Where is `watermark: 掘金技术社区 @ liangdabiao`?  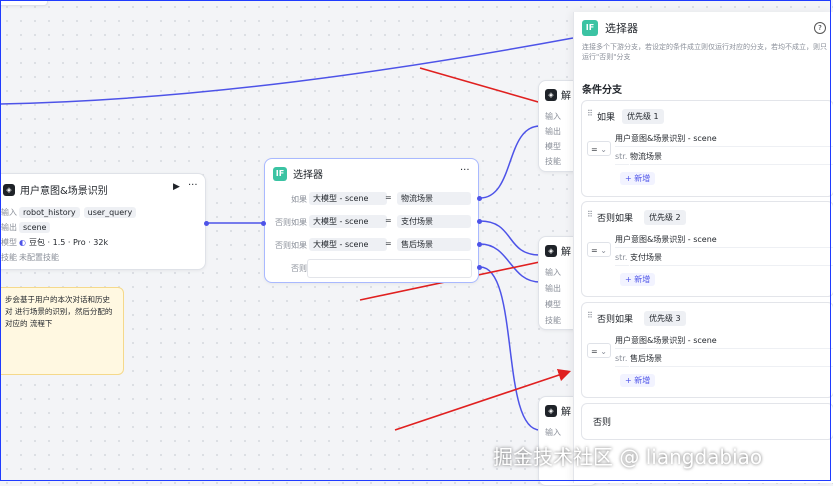
watermark: 掘金技术社区 @ liangdabiao is located at coordinates (628, 457).